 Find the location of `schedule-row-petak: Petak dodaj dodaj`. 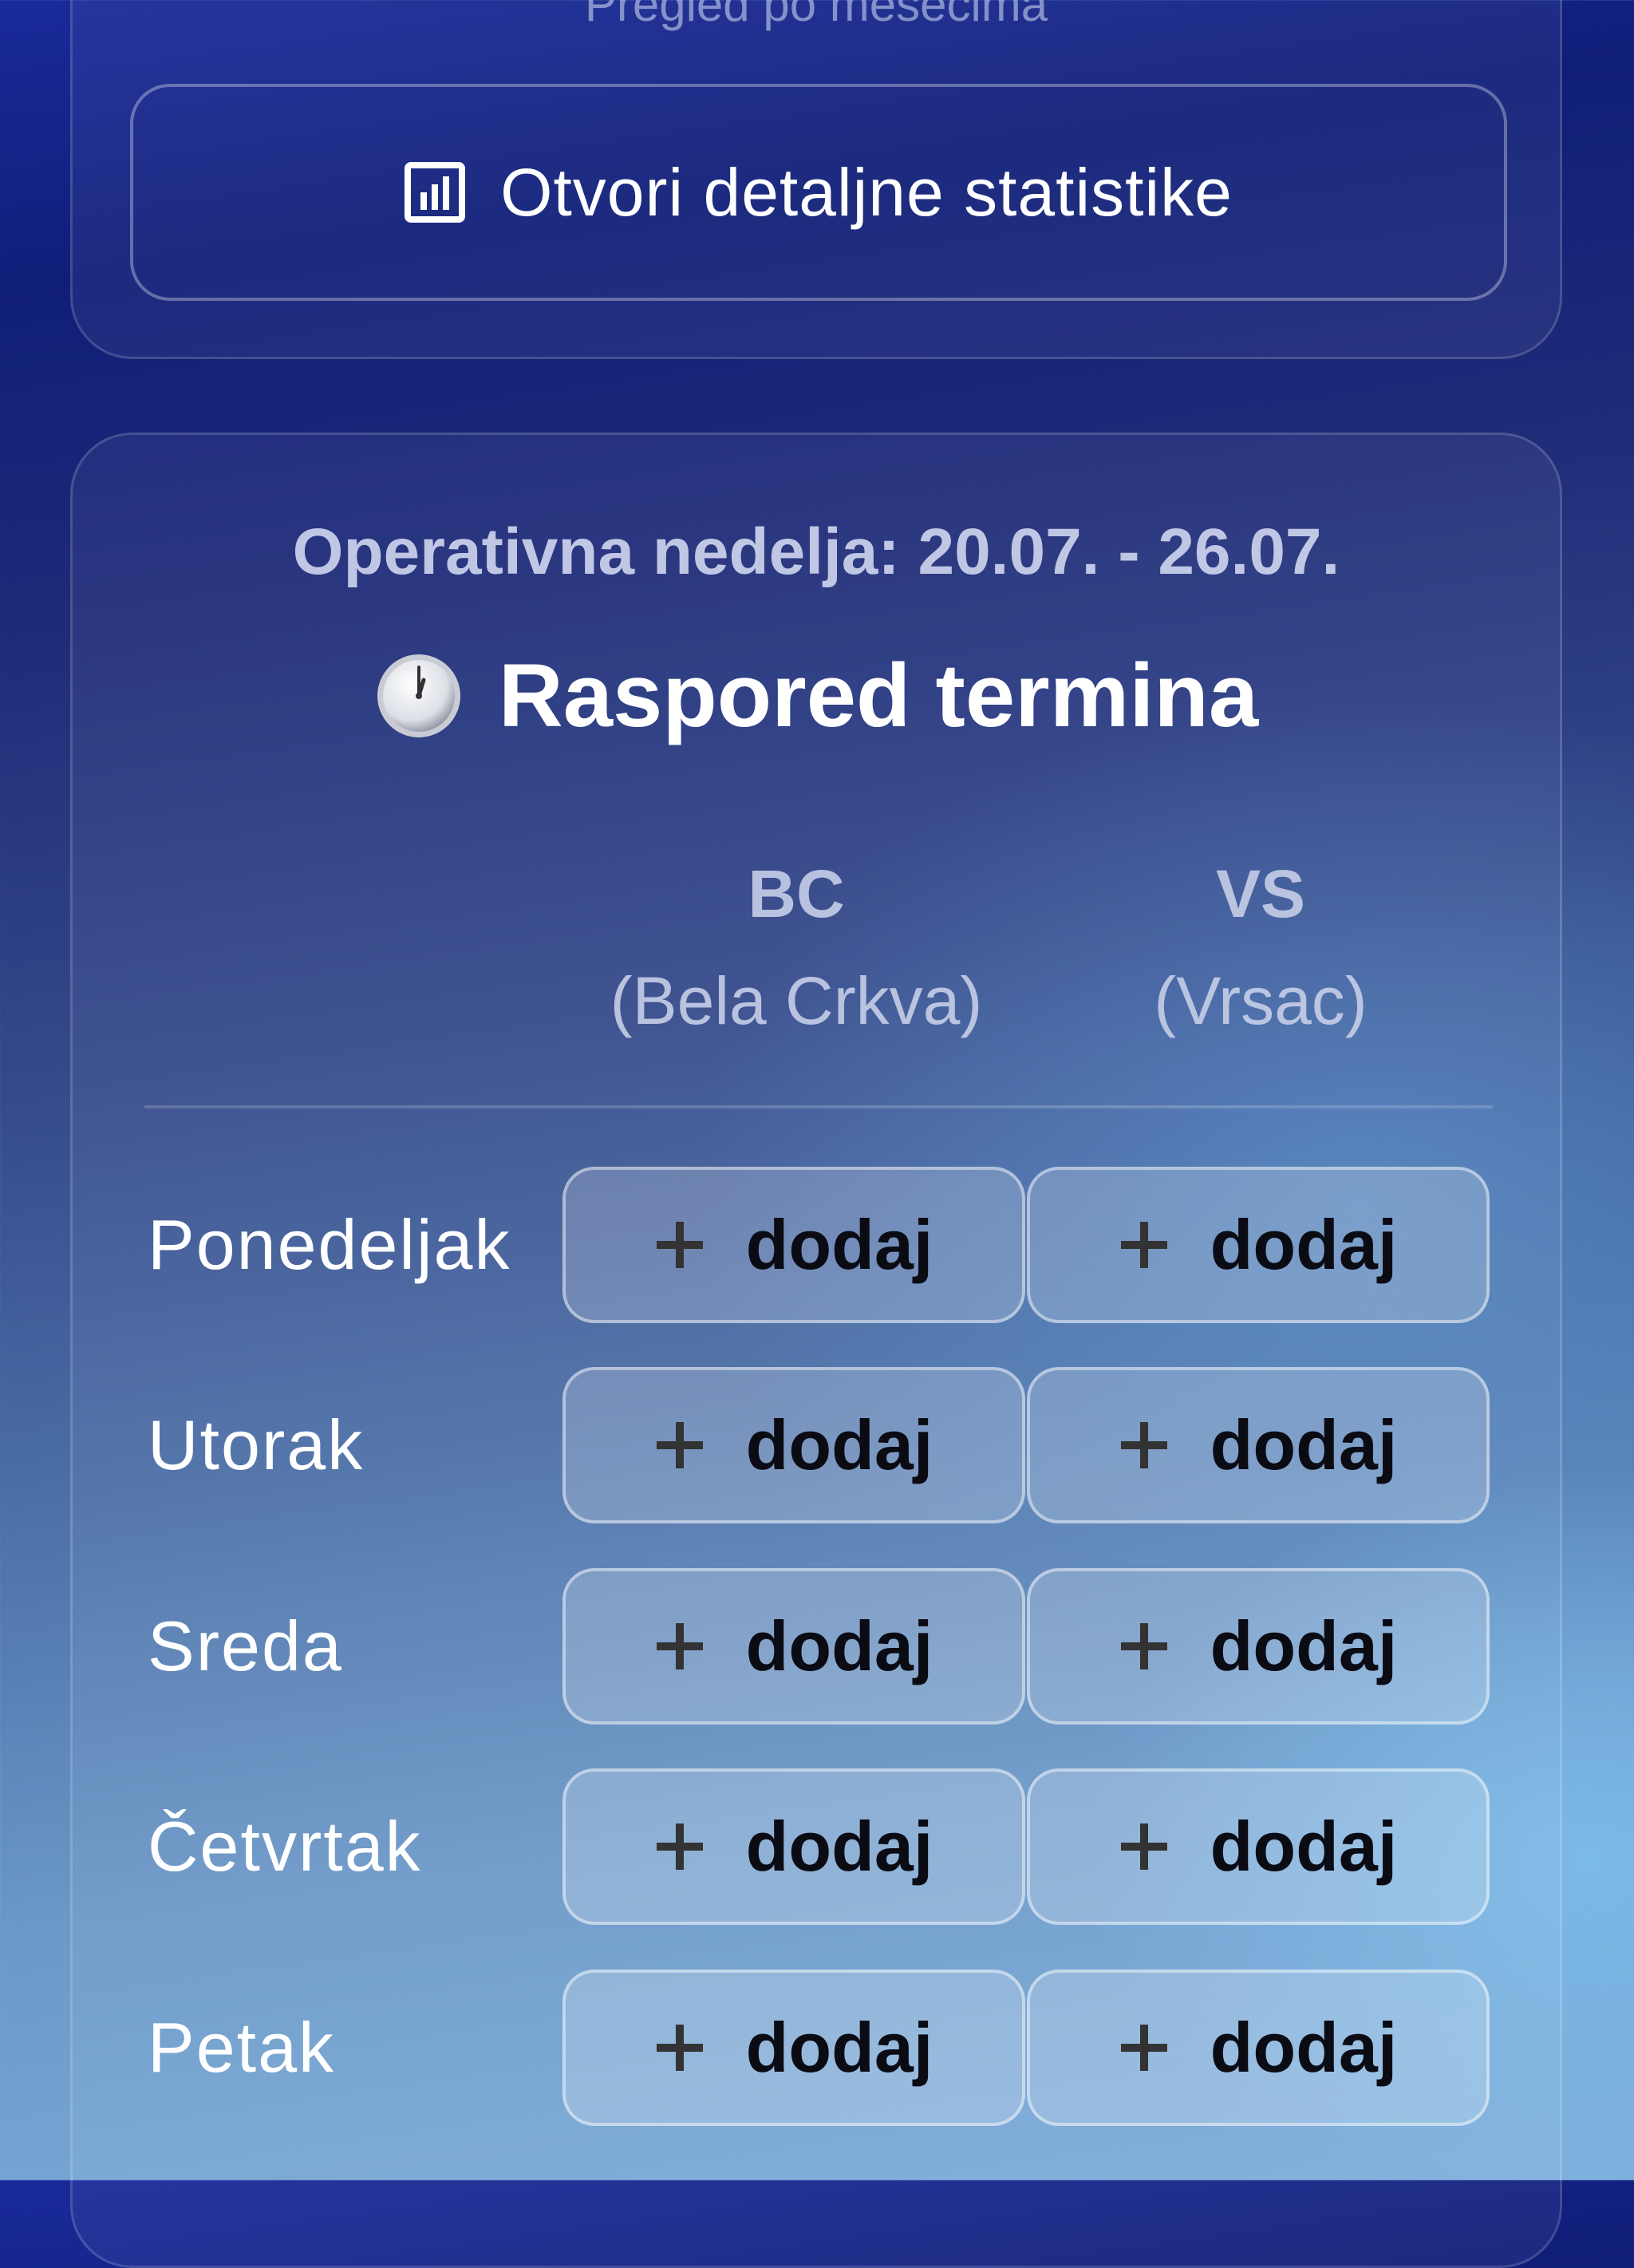

schedule-row-petak: Petak dodaj dodaj is located at coordinates (816, 2048).